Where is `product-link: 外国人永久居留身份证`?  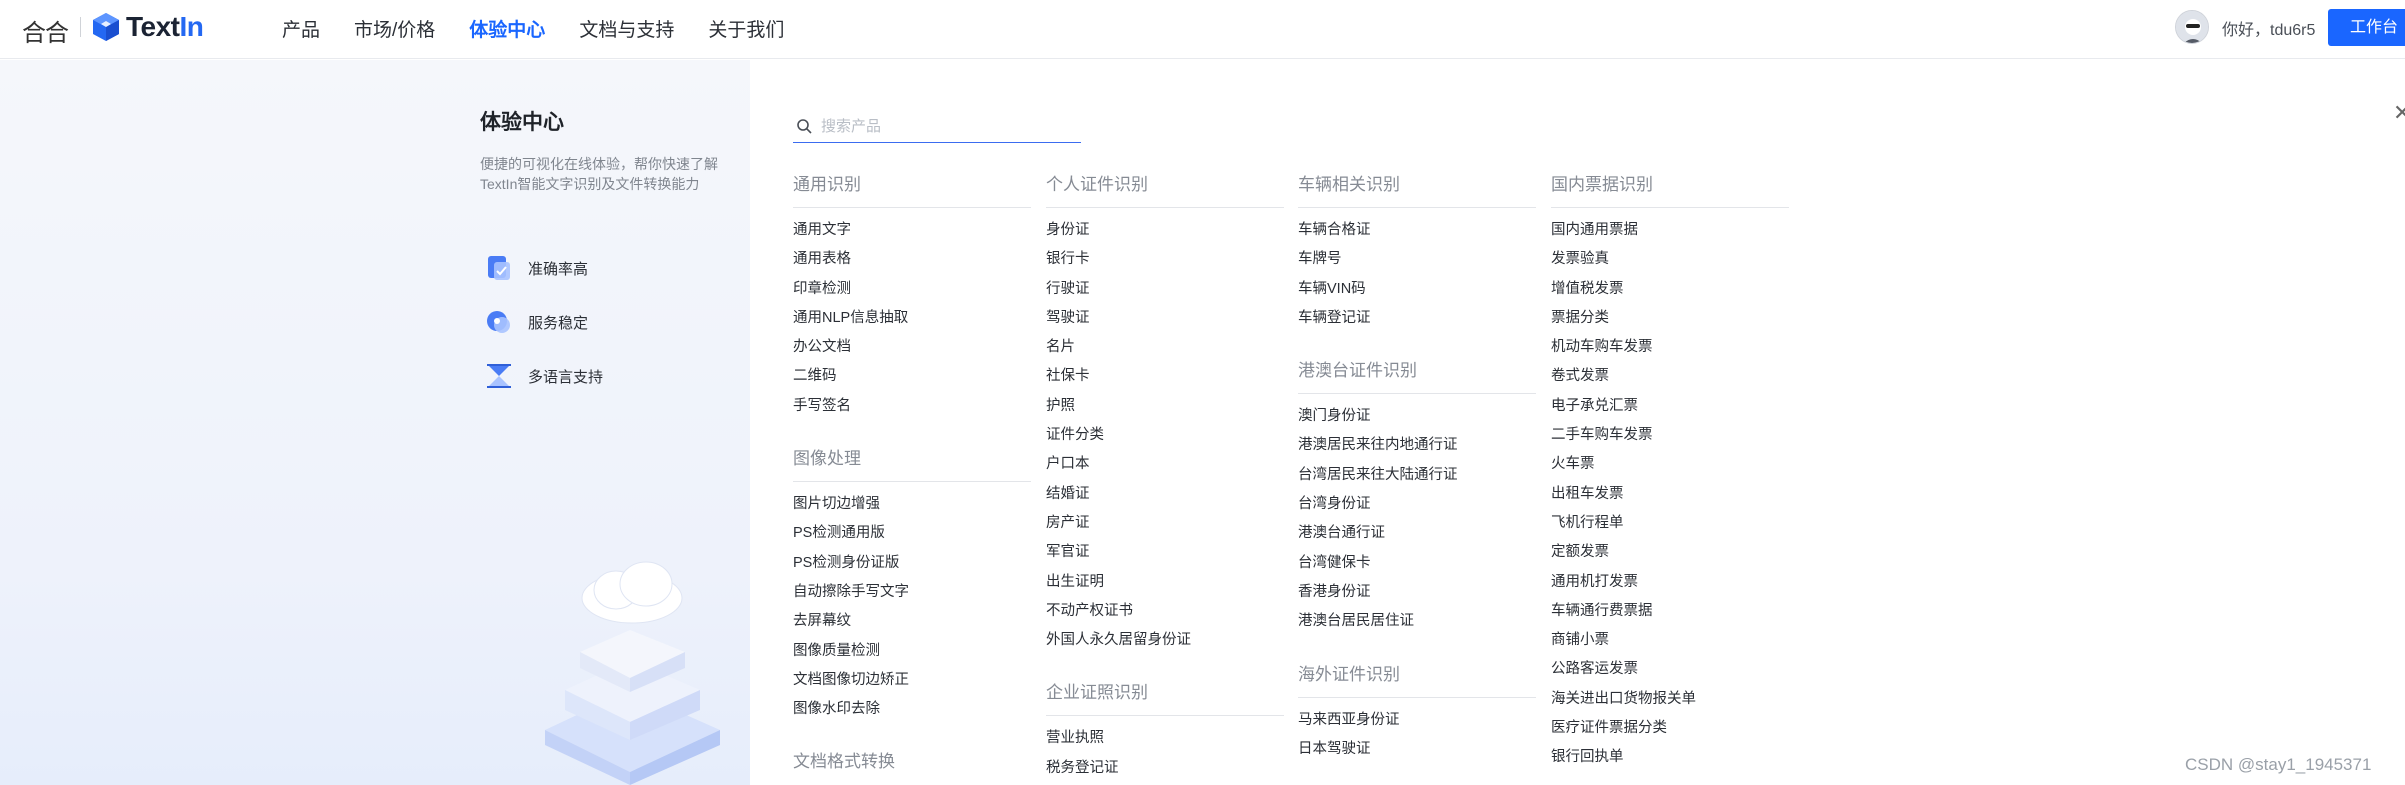 product-link: 外国人永久居留身份证 is located at coordinates (1165, 645).